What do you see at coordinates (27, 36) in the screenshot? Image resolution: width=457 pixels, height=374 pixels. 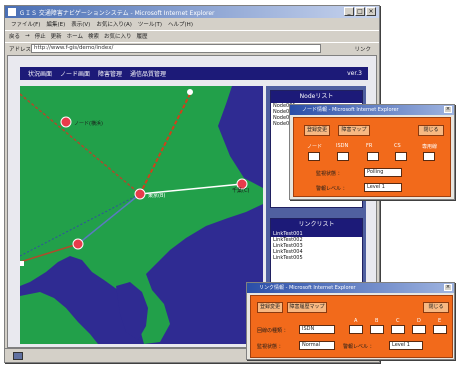 I see `forward-button: →` at bounding box center [27, 36].